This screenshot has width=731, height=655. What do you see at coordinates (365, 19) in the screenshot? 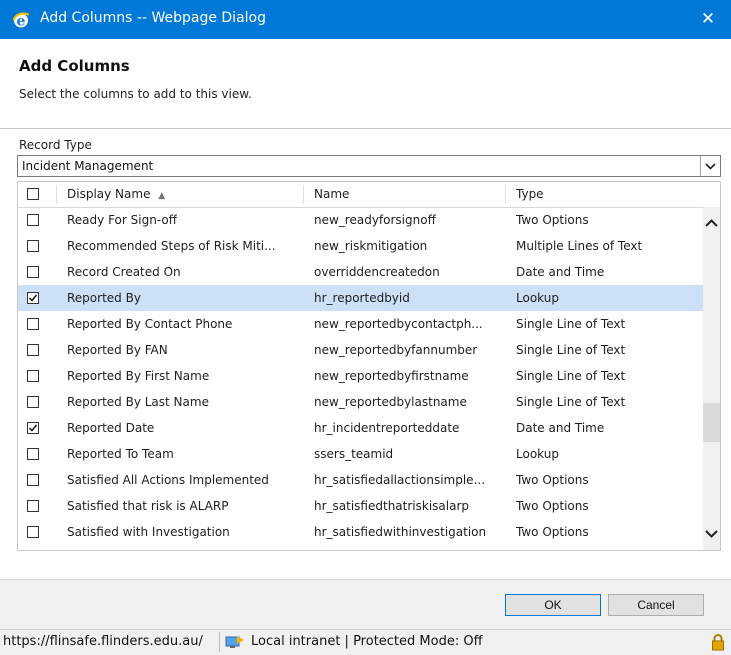
I see `title-bar: e Add Columns -- Webpage Dialog ✕` at bounding box center [365, 19].